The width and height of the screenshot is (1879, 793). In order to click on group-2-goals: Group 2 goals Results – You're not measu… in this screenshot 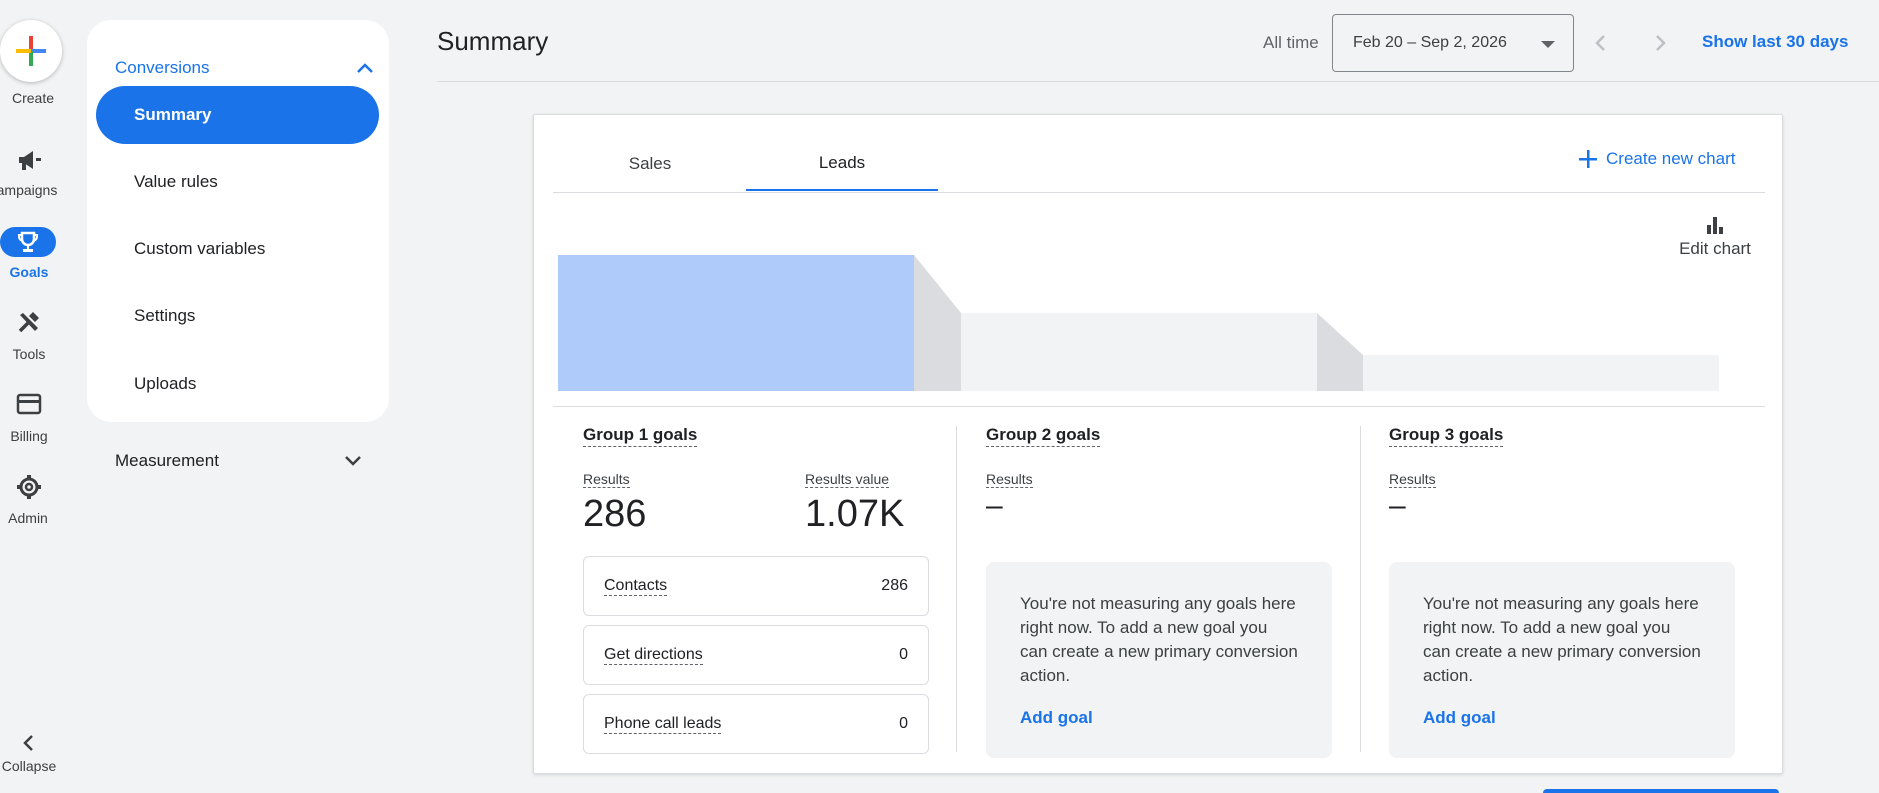, I will do `click(1159, 591)`.